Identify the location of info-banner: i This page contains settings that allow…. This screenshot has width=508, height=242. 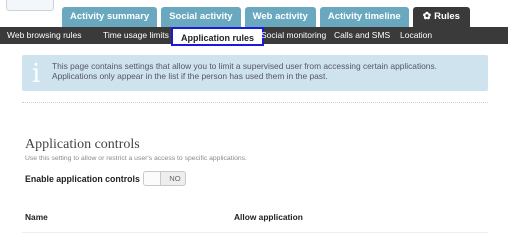
(255, 73).